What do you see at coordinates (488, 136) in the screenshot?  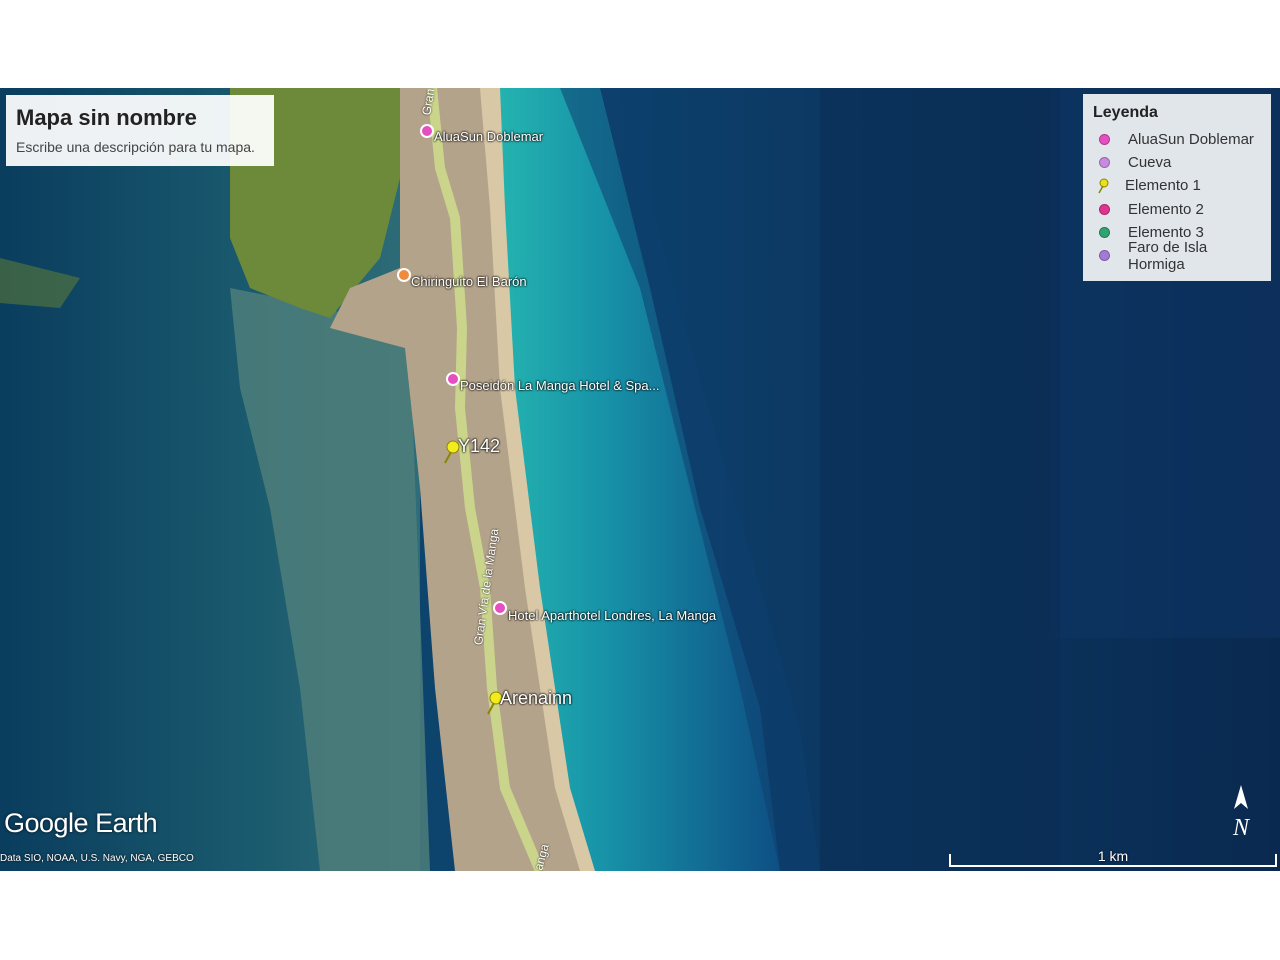 I see `place-label-aluasun: AluaSun Doblemar` at bounding box center [488, 136].